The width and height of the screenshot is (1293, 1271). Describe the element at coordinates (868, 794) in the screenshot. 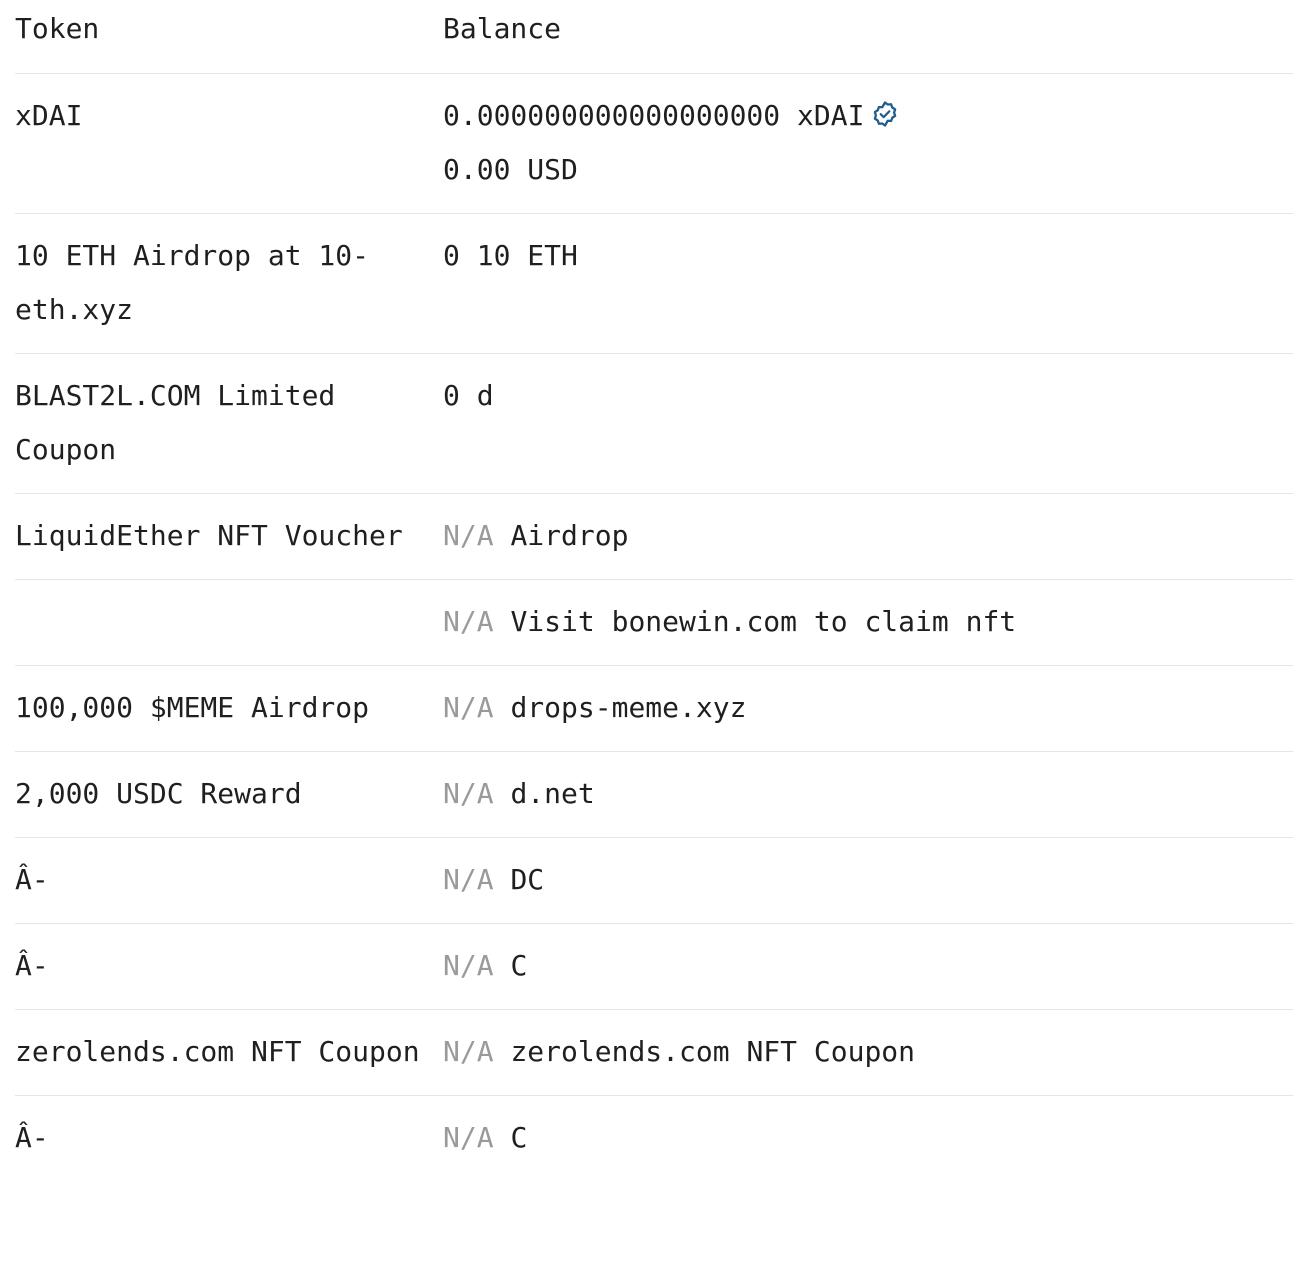

I see `token-balance: N/A d.net` at that location.